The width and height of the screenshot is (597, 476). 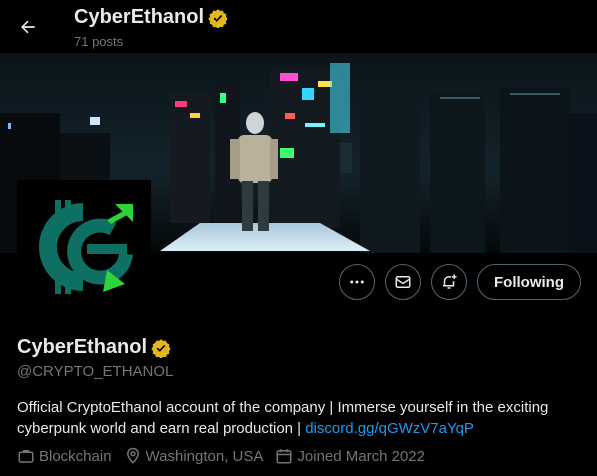 What do you see at coordinates (75, 456) in the screenshot?
I see `category-text: Blockchain` at bounding box center [75, 456].